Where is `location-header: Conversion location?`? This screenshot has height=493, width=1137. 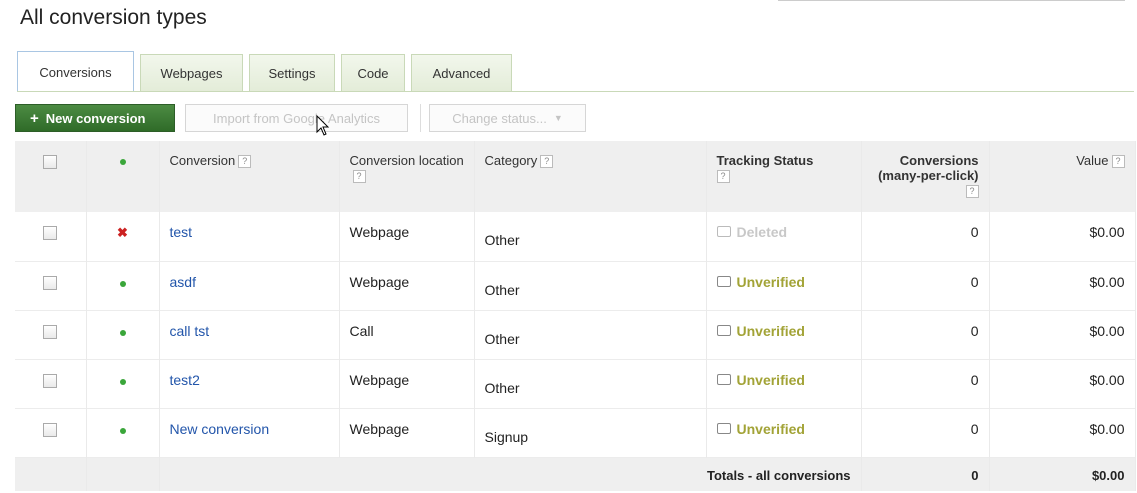 location-header: Conversion location? is located at coordinates (407, 176).